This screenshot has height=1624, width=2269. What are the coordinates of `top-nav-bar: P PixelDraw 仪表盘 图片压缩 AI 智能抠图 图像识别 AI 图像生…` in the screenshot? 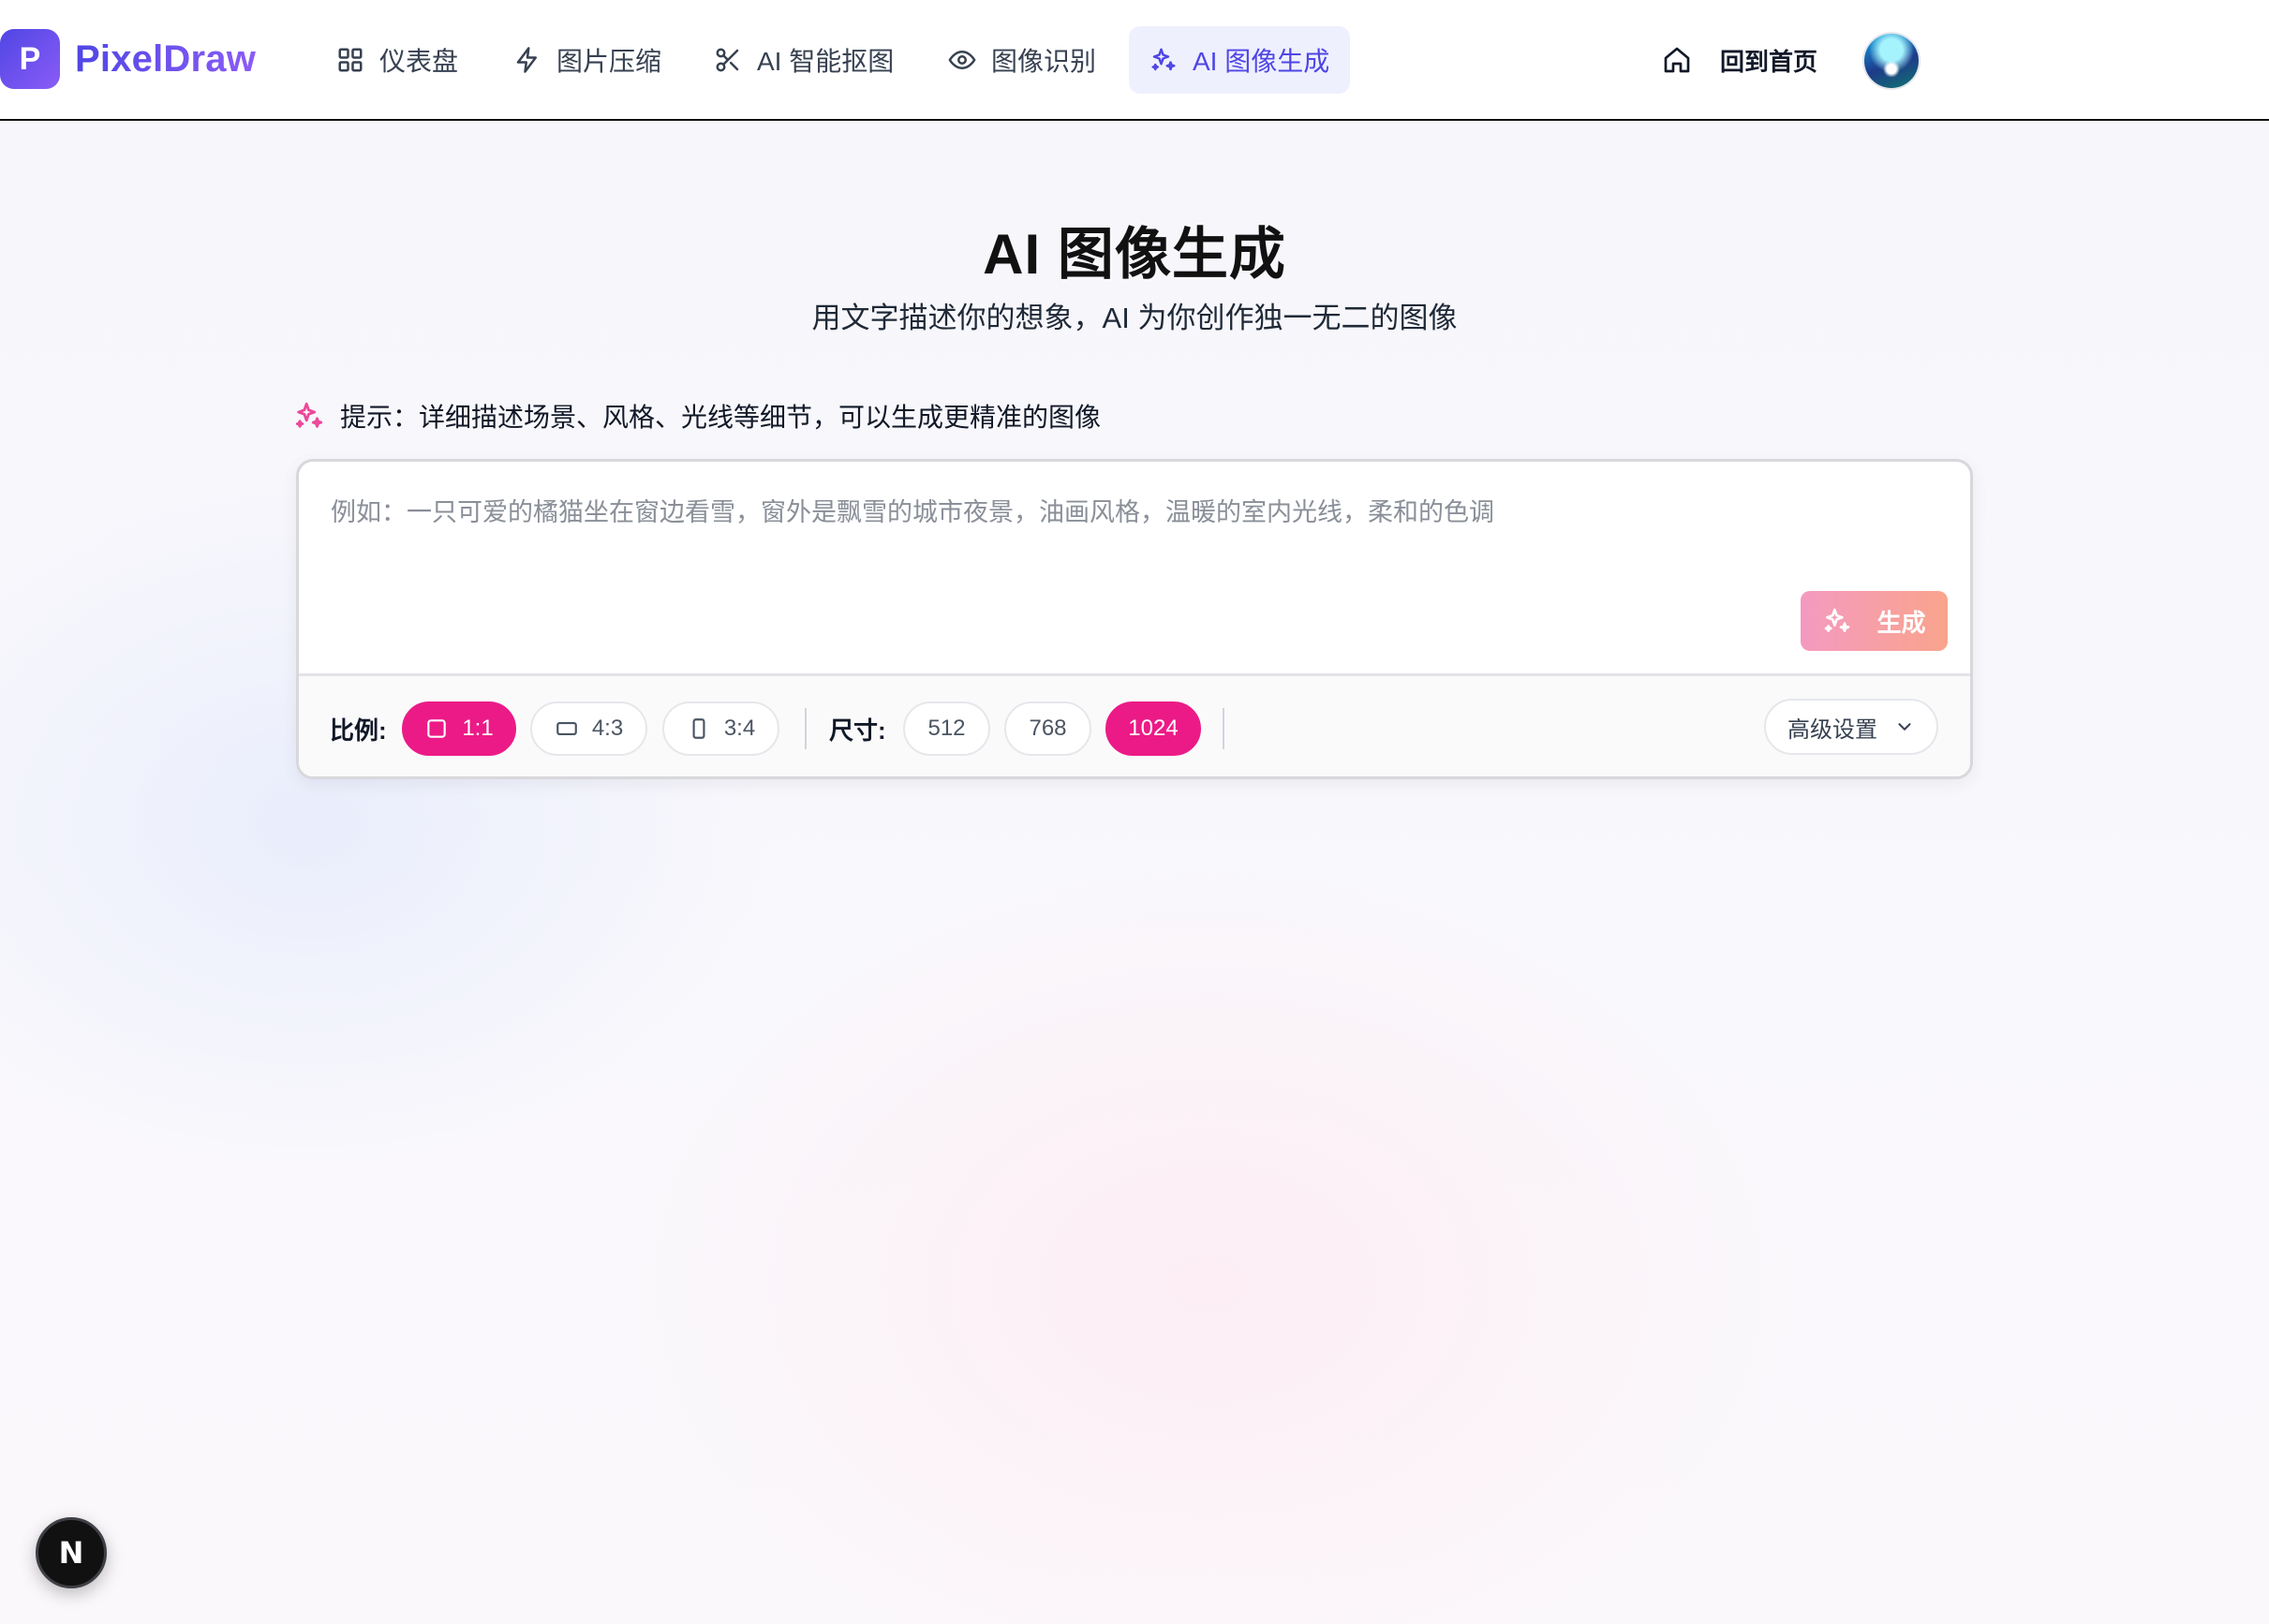 It's located at (1134, 60).